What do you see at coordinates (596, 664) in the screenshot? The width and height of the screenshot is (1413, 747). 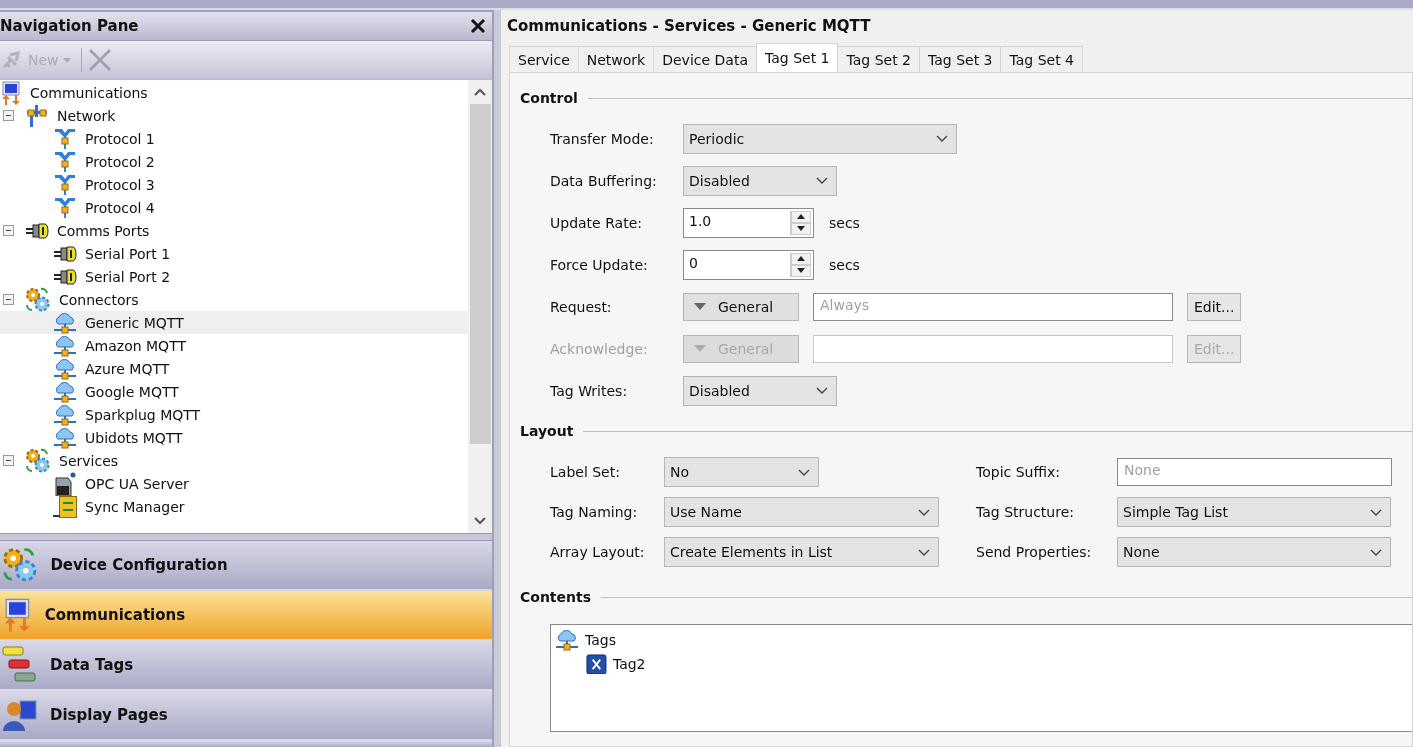 I see `variable-icon` at bounding box center [596, 664].